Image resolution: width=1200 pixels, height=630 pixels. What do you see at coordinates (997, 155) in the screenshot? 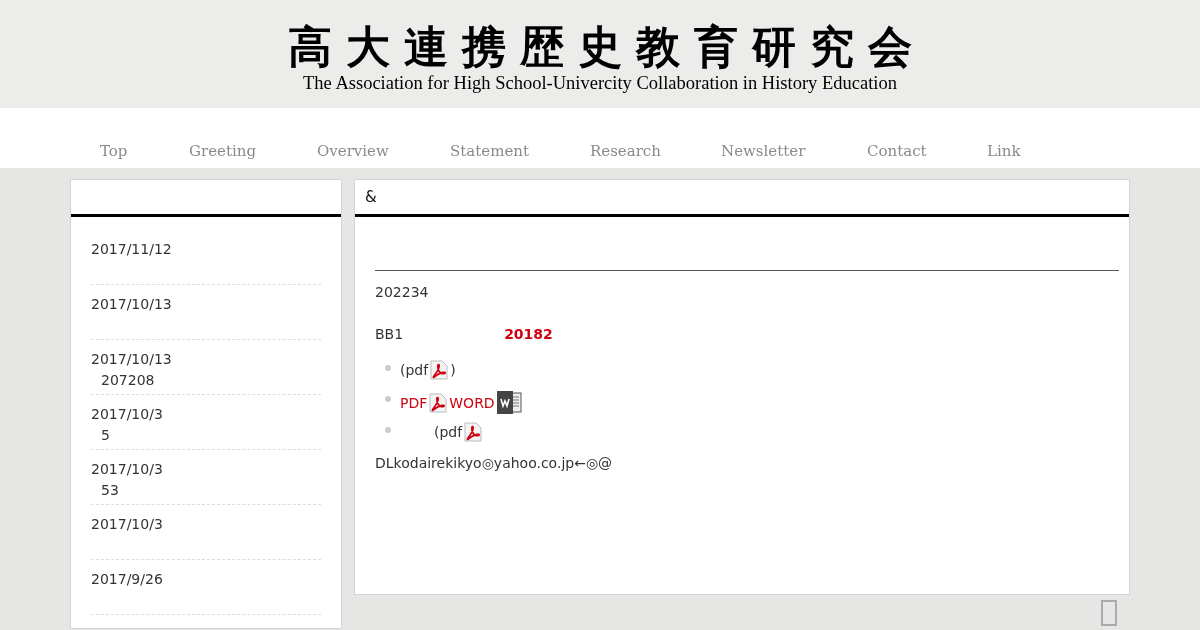
I see `nav-link: Link` at bounding box center [997, 155].